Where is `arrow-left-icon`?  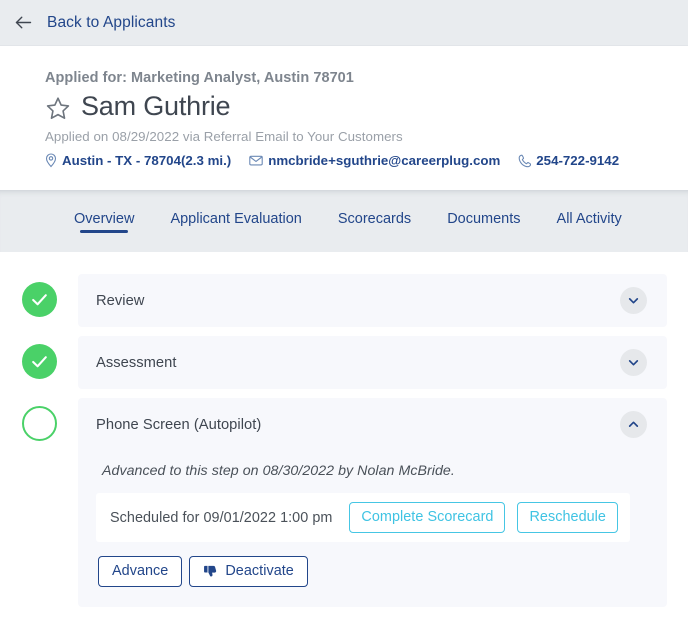
arrow-left-icon is located at coordinates (23, 22).